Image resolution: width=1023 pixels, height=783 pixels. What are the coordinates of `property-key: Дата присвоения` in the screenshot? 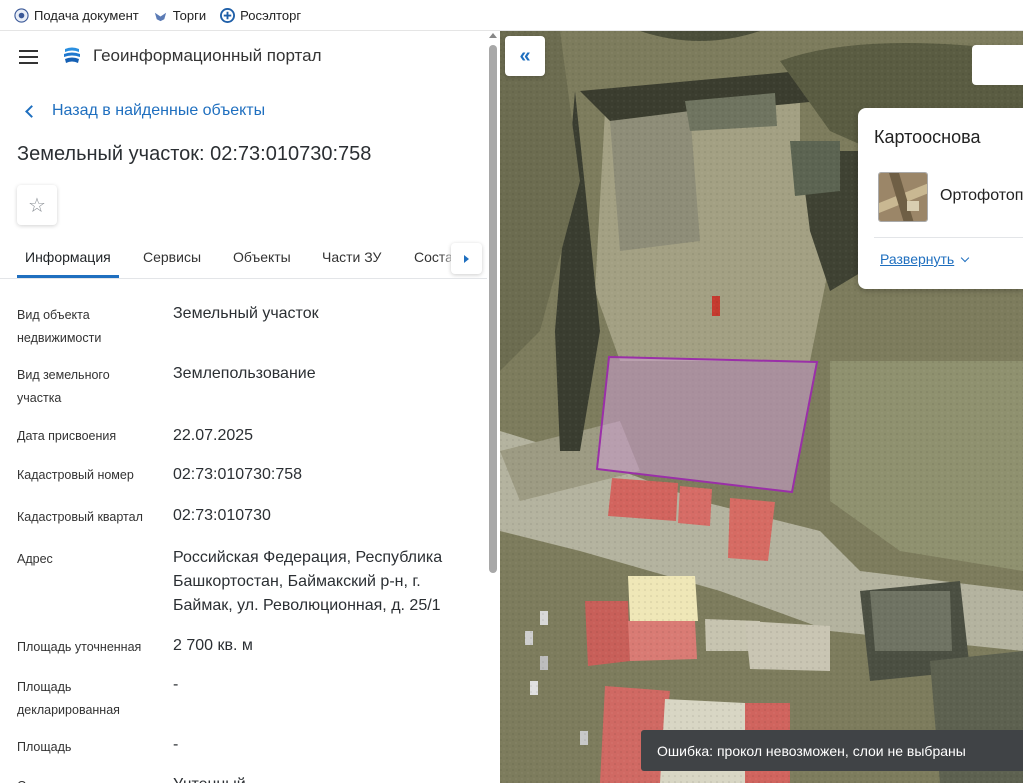 It's located at (67, 436).